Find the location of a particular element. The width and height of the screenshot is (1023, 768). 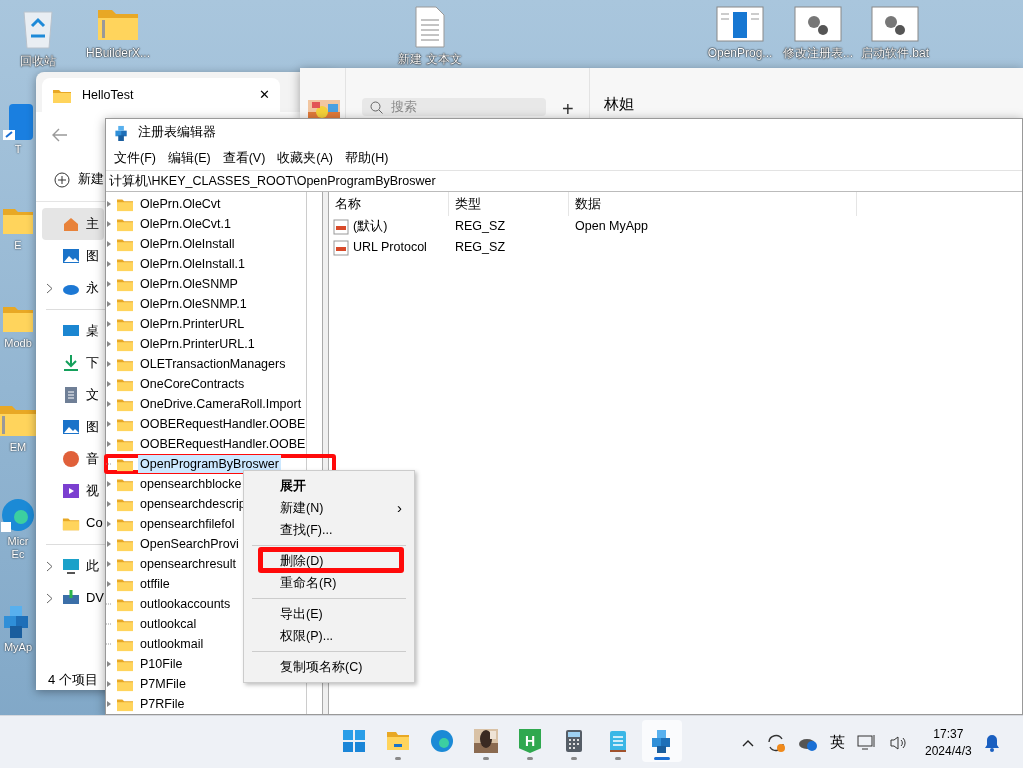

download-icon is located at coordinates (71, 363).